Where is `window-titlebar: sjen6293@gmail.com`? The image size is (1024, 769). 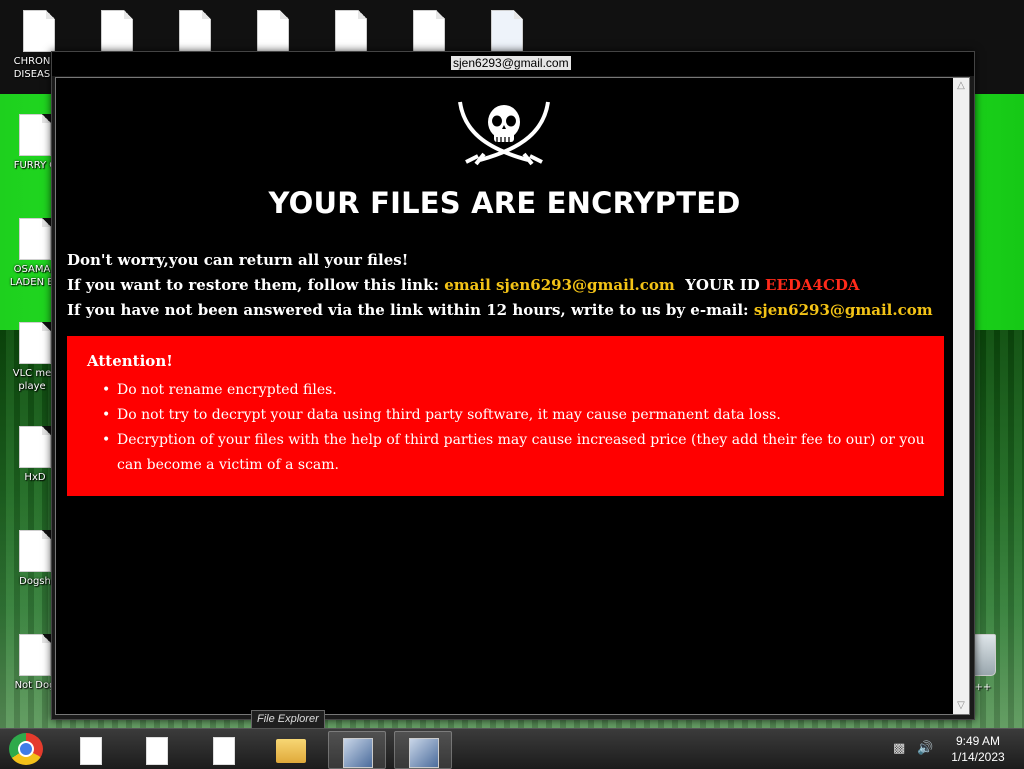
window-titlebar: sjen6293@gmail.com is located at coordinates (513, 64).